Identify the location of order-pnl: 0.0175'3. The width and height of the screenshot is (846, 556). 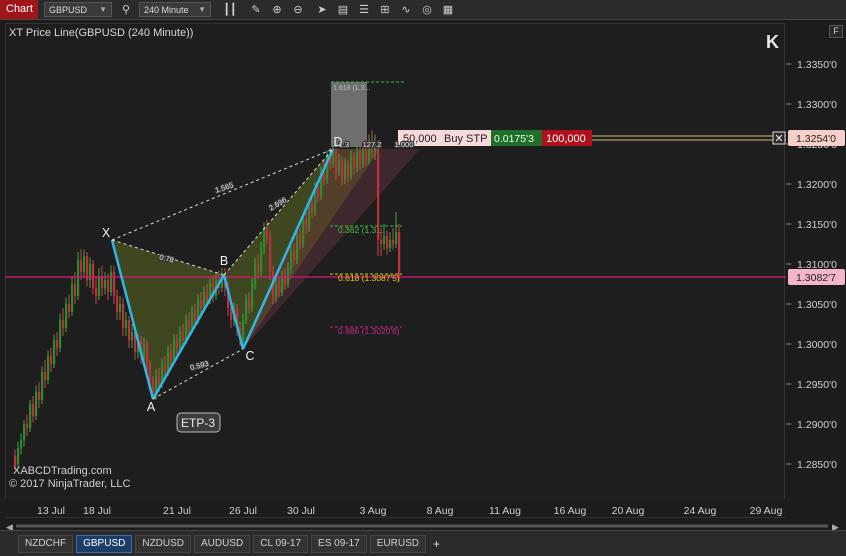
(514, 139).